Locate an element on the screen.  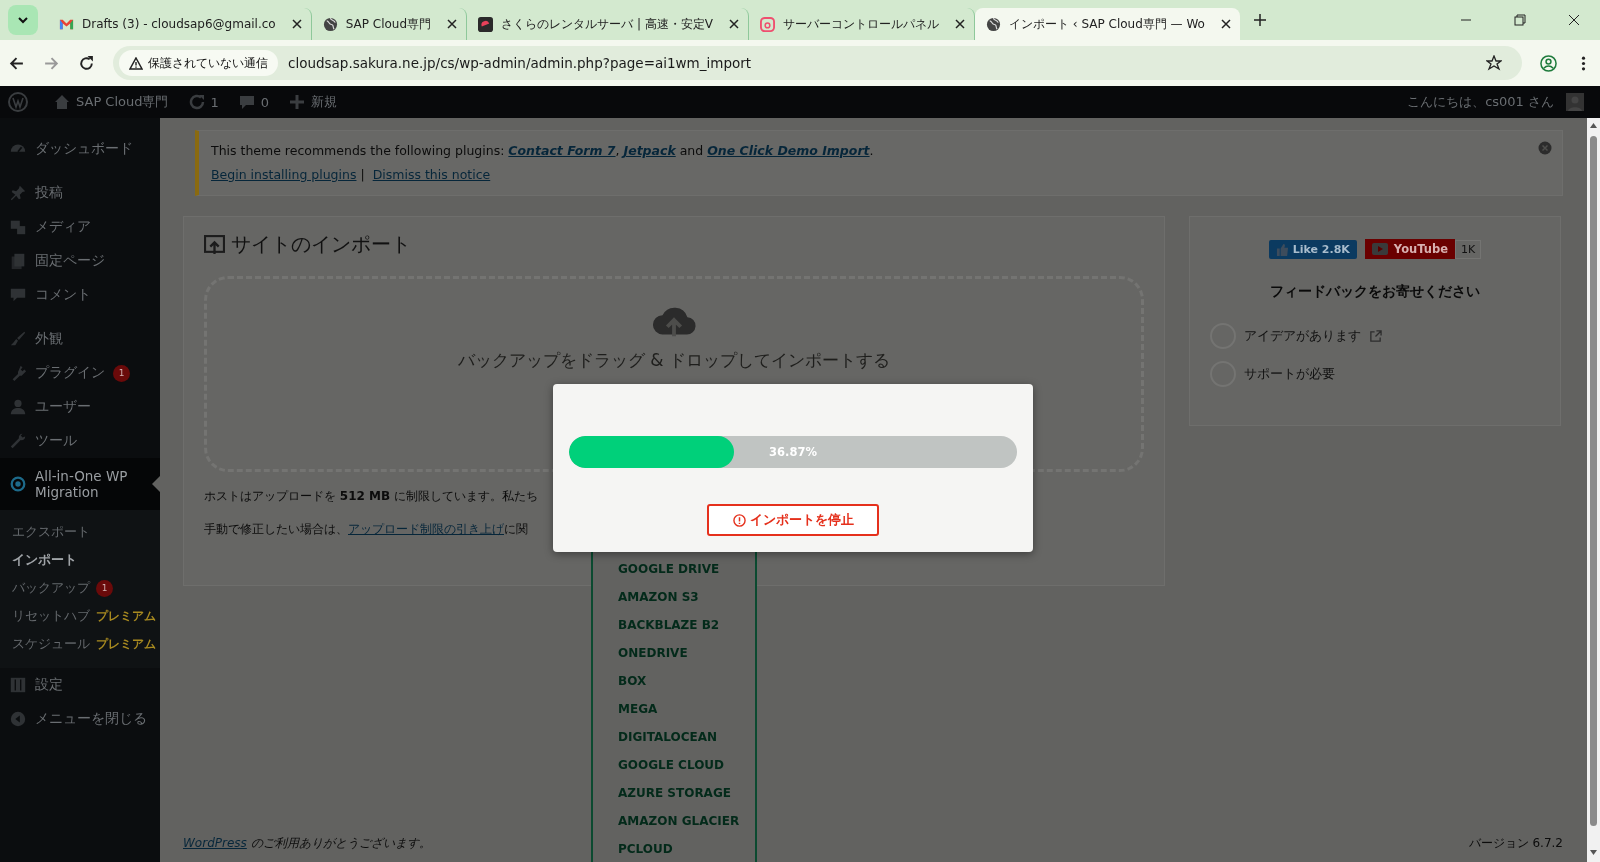
reload-icon is located at coordinates (86, 63).